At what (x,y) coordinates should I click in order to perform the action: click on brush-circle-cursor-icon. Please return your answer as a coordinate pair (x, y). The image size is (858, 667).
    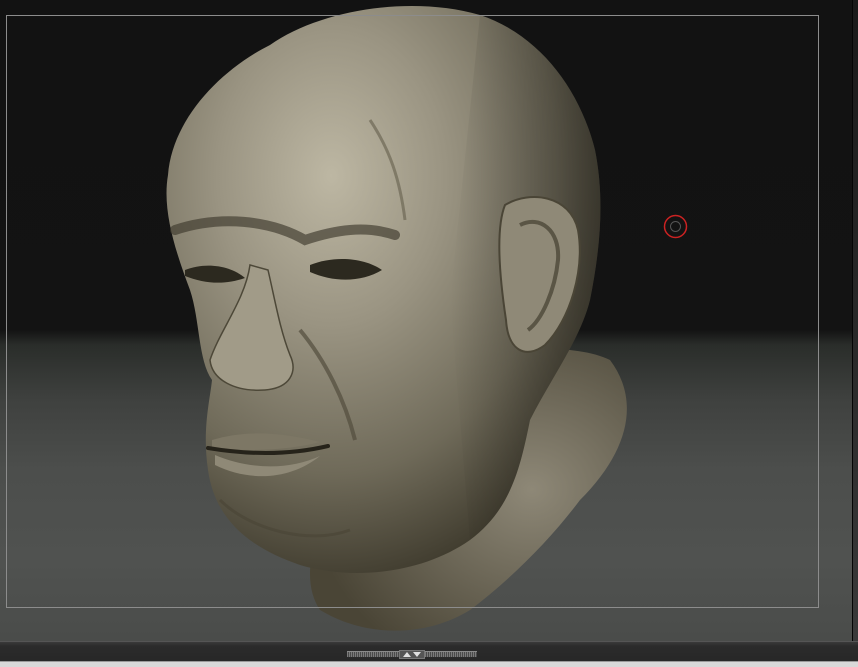
    Looking at the image, I should click on (675, 226).